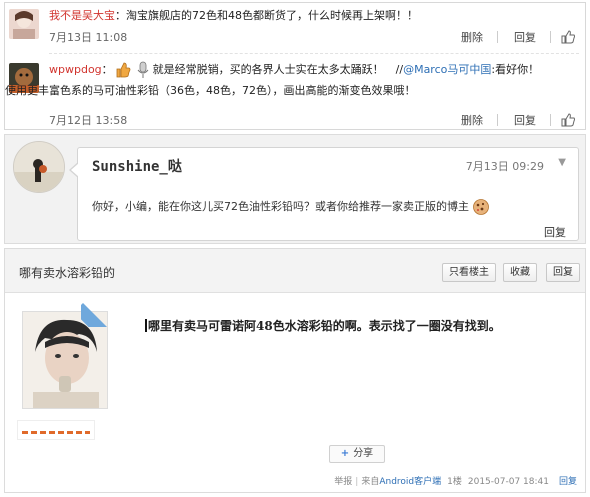  I want to click on post-text: 哪里有卖马可雷诺阿48色水溶彩铅的啊。表示找了一圈没有找到。, so click(324, 326).